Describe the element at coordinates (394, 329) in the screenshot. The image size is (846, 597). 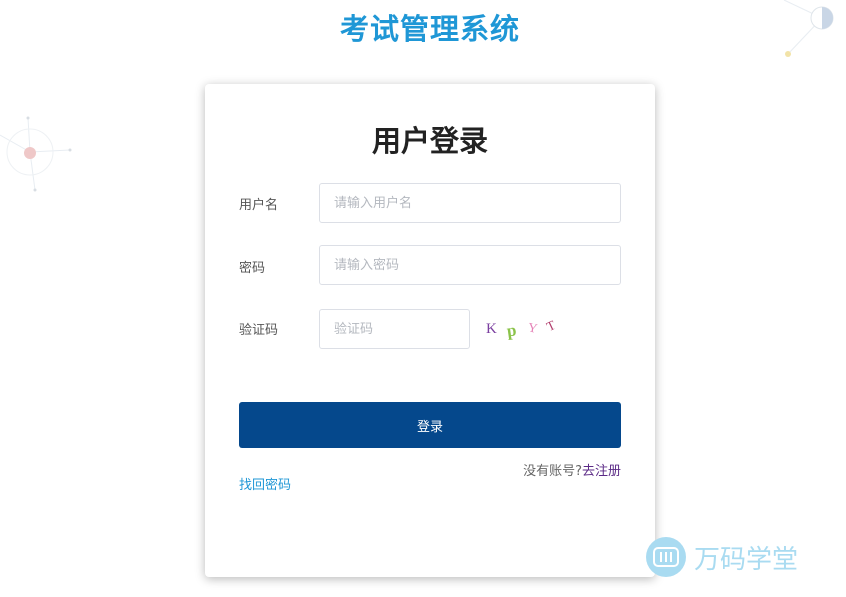
I see `captcha-input` at that location.